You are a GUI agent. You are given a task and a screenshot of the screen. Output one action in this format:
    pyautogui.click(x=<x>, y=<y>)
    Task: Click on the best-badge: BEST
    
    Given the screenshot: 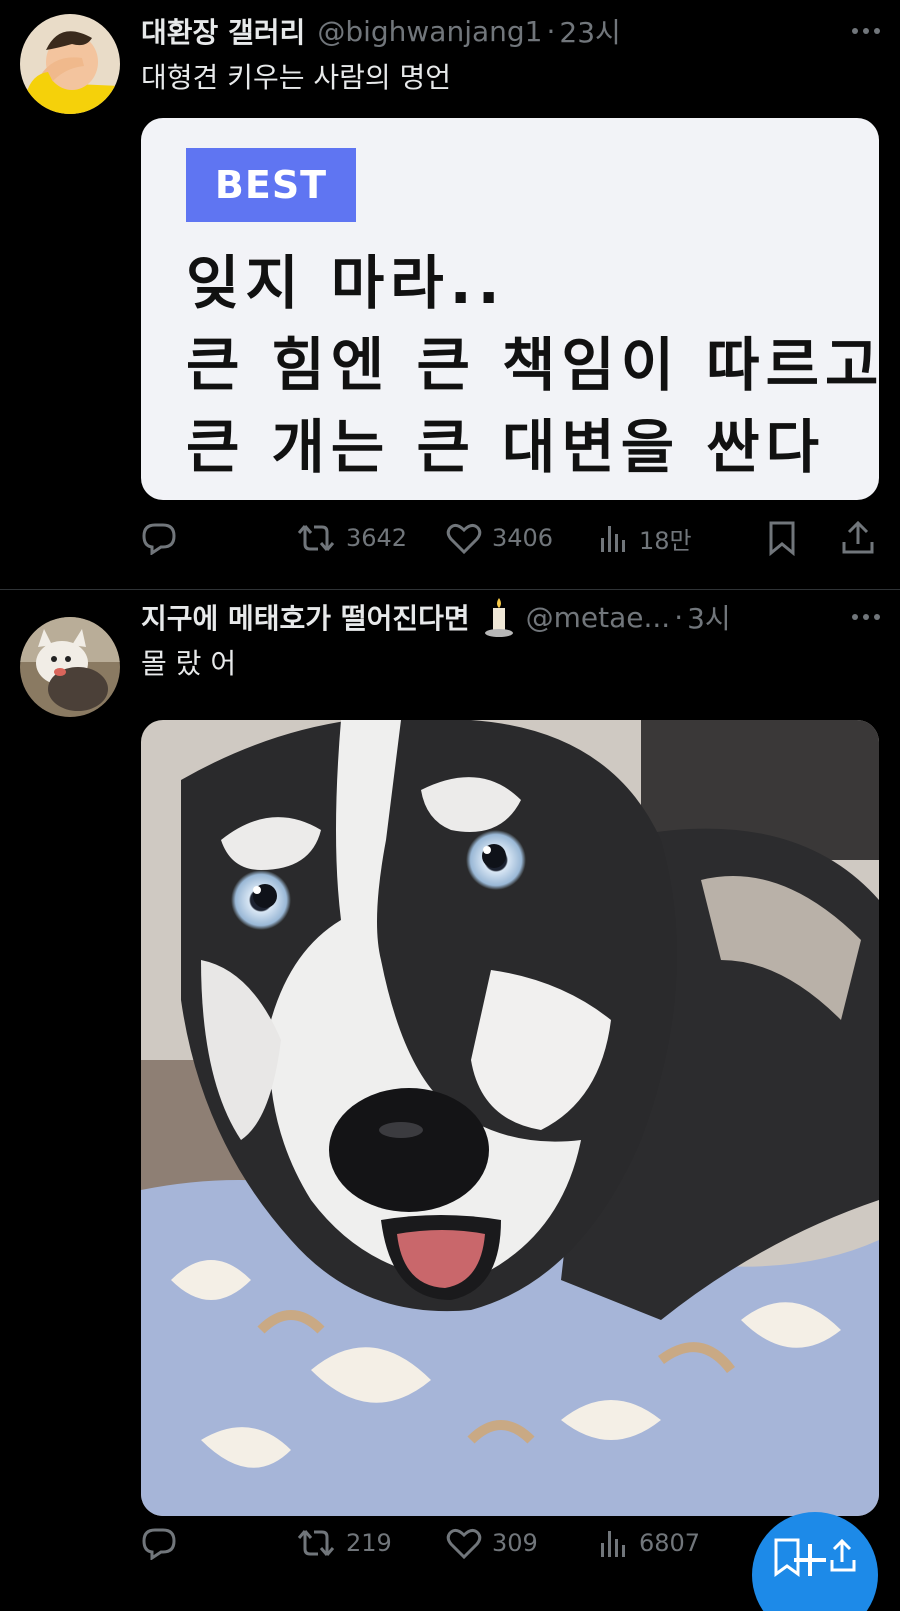 What is the action you would take?
    pyautogui.click(x=271, y=185)
    